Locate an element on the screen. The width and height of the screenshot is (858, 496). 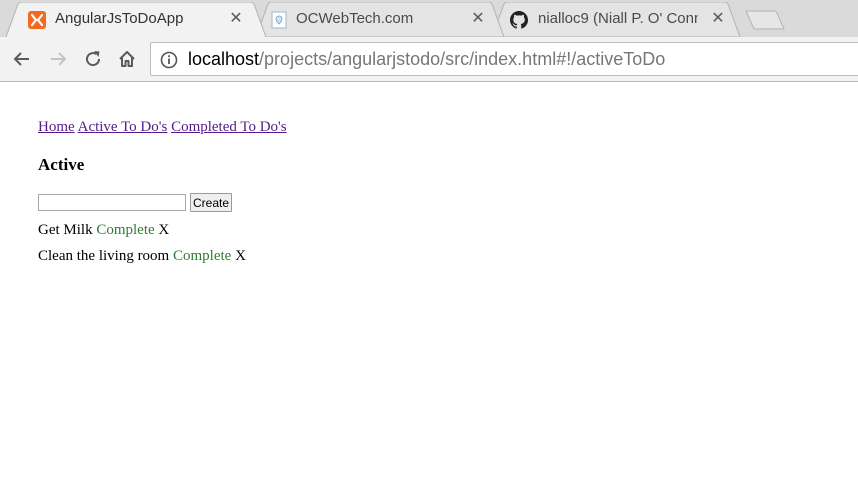
home-icon is located at coordinates (127, 59).